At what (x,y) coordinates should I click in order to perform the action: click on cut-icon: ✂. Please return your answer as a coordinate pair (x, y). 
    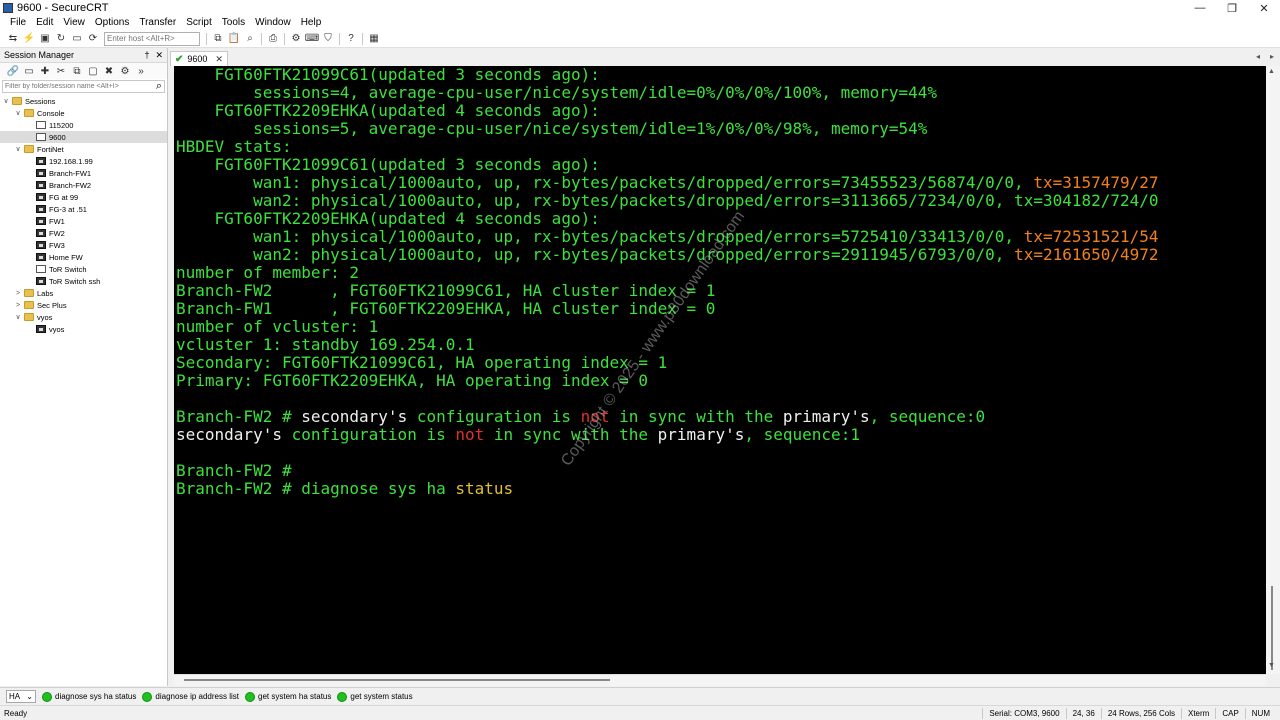
    Looking at the image, I should click on (61, 71).